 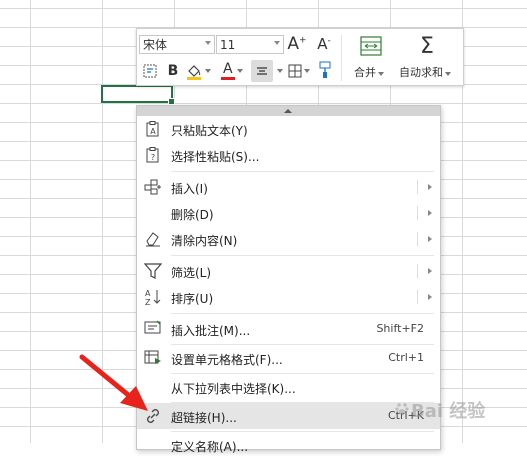 I want to click on merge-button, so click(x=371, y=46).